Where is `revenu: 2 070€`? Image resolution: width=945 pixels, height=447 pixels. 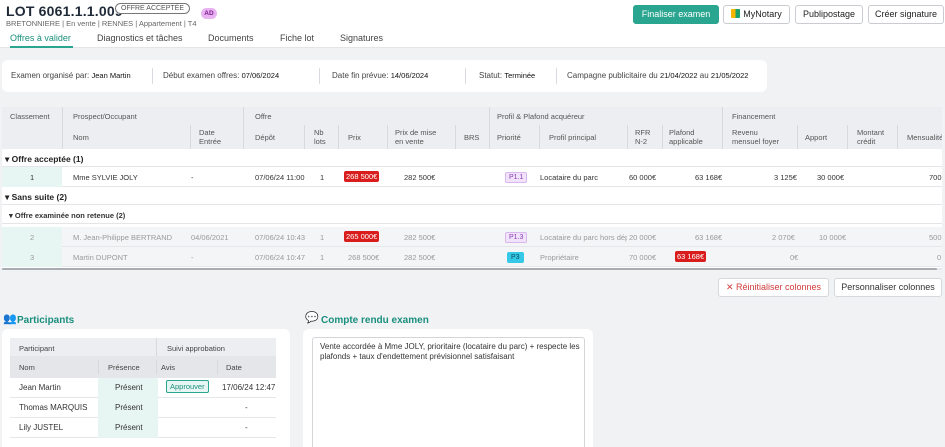
revenu: 2 070€ is located at coordinates (783, 237).